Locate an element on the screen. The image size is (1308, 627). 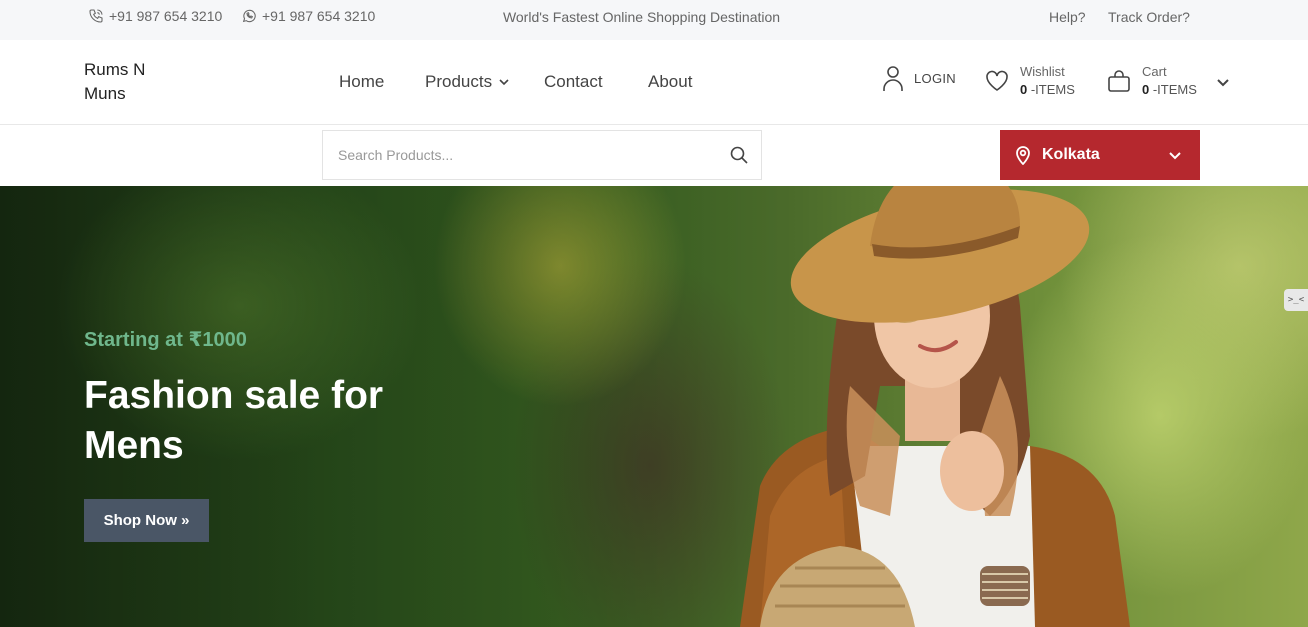
nav-about: About is located at coordinates (670, 82).